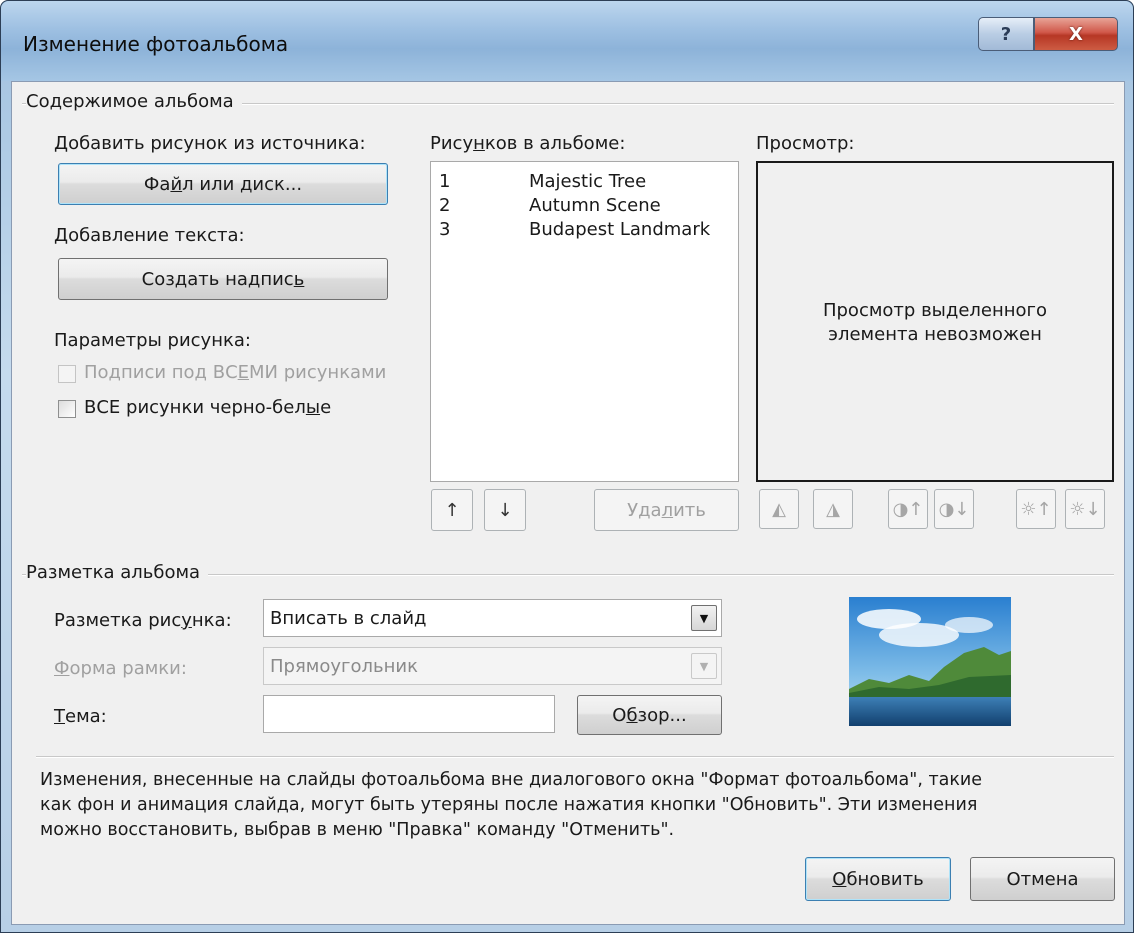 Image resolution: width=1134 pixels, height=933 pixels. Describe the element at coordinates (161, 372) in the screenshot. I see `captions-text-a: Подписи под ВС` at that location.